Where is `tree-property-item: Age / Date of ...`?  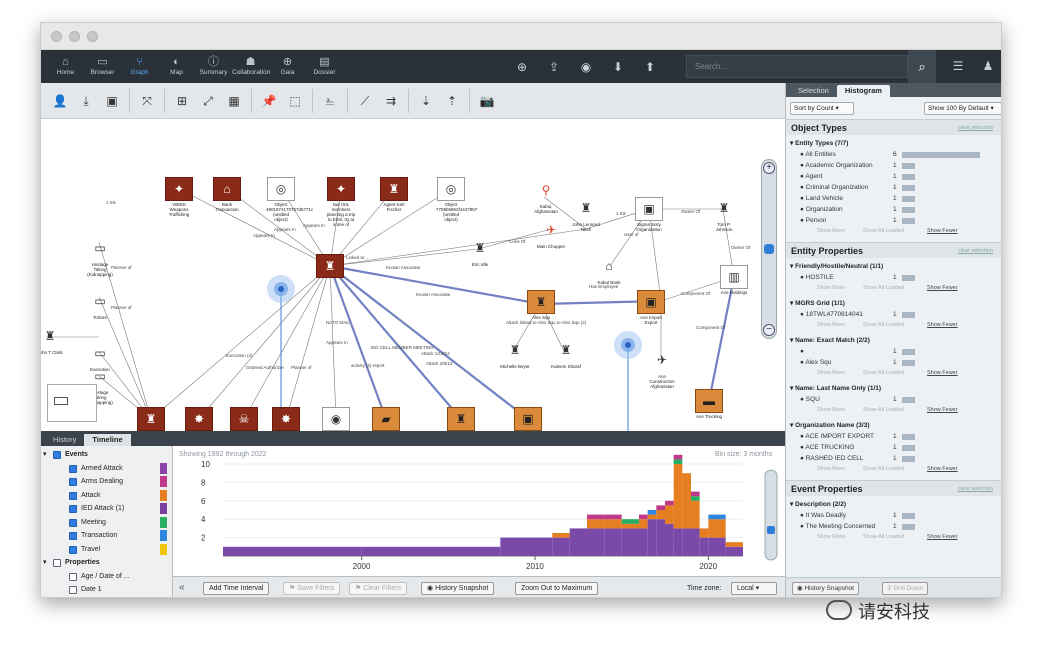 tree-property-item: Age / Date of ... is located at coordinates (106, 576).